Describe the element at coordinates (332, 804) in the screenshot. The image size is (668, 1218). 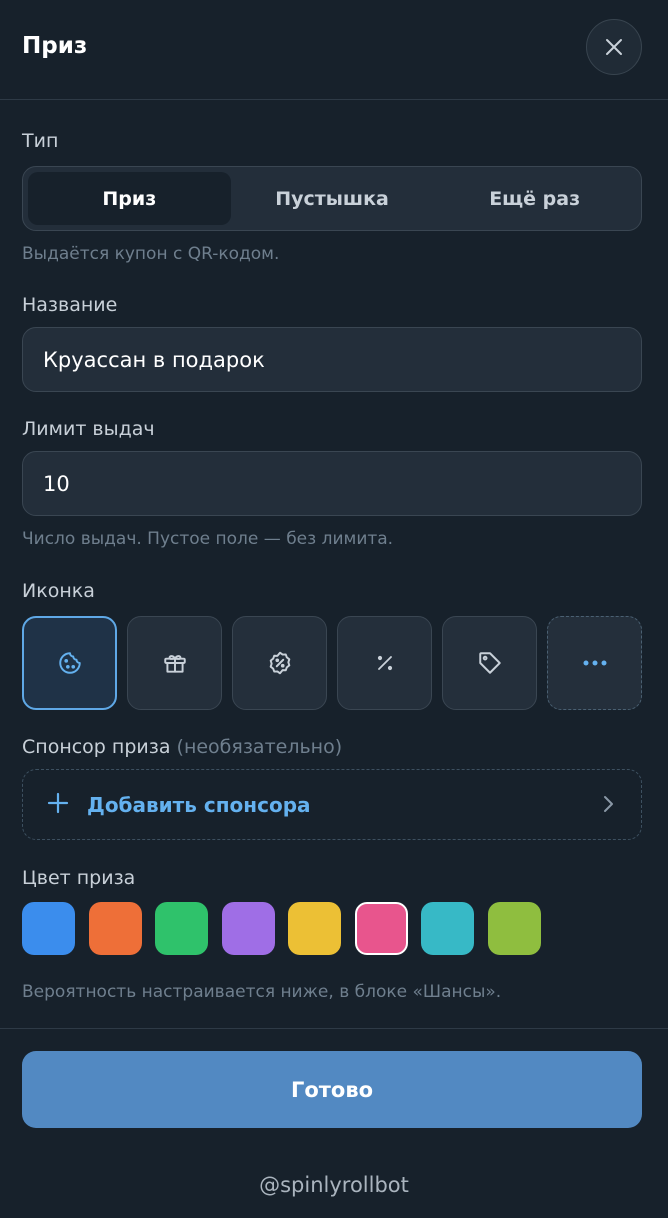
I see `add-sponsor-button: Добавить спонсора` at that location.